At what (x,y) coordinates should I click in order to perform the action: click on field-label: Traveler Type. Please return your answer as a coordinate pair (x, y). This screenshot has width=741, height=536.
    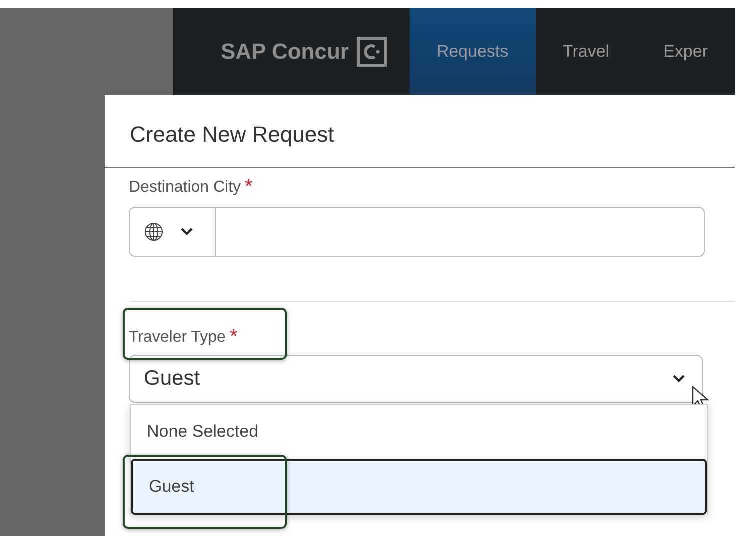
    Looking at the image, I should click on (177, 338).